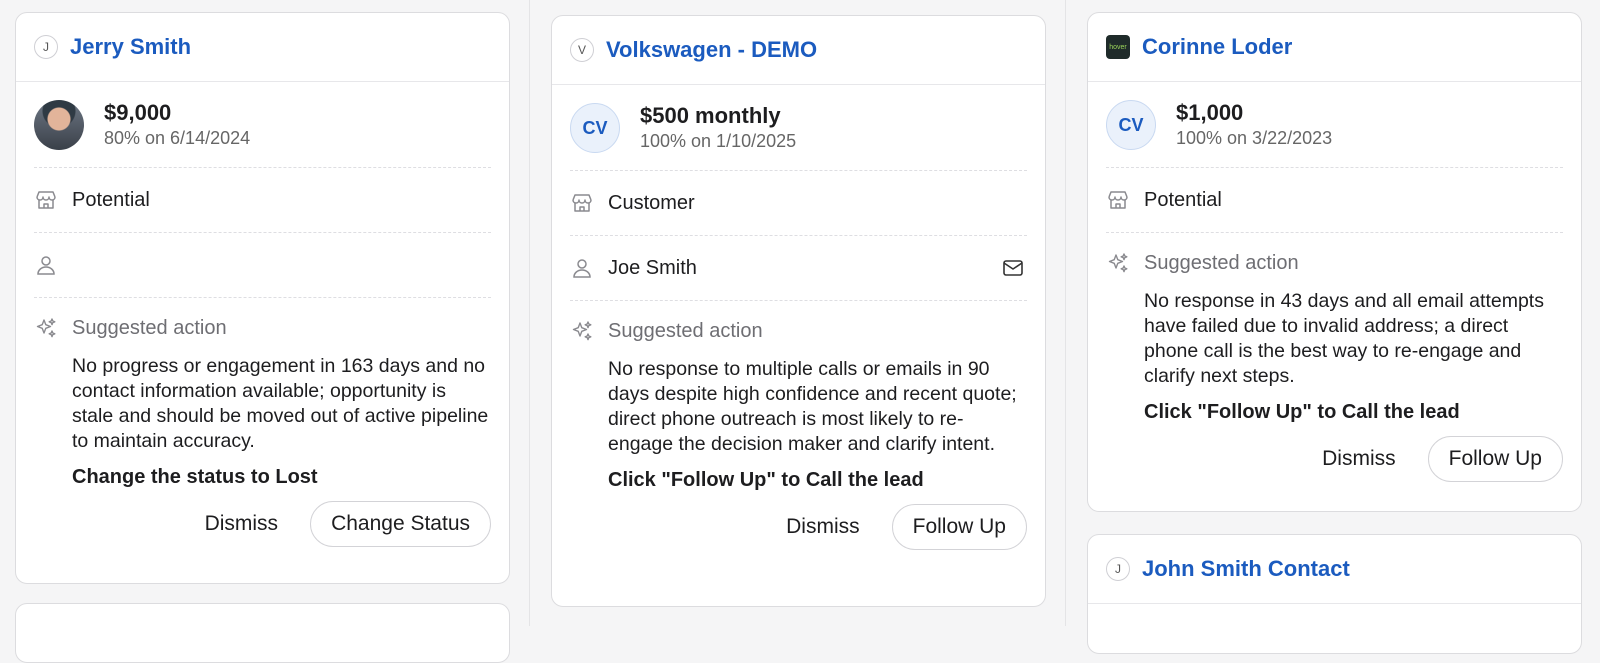 The height and width of the screenshot is (663, 1600). What do you see at coordinates (718, 141) in the screenshot?
I see `deal-probability: 100% on 1/10/2025` at bounding box center [718, 141].